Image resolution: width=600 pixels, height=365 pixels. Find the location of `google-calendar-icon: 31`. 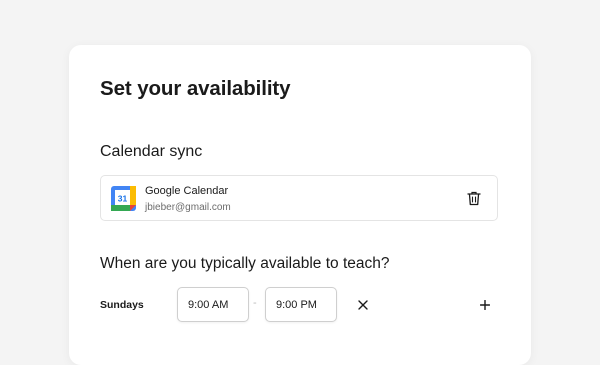

google-calendar-icon: 31 is located at coordinates (123, 198).